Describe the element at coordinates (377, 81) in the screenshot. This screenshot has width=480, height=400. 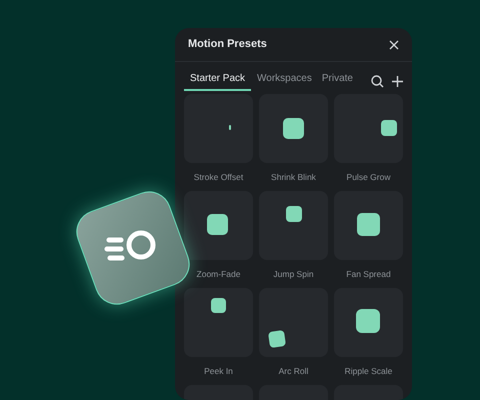
I see `search-icon` at that location.